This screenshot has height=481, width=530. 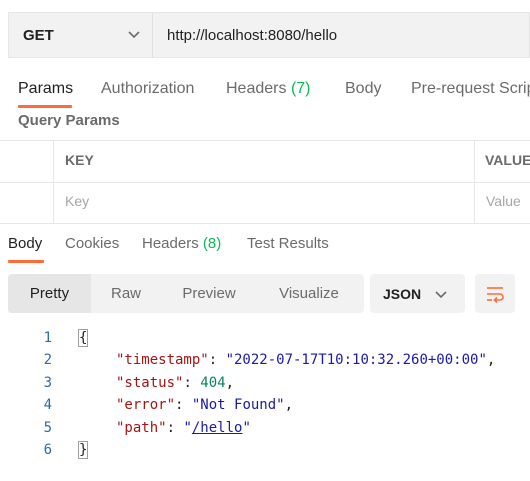 I want to click on tab-body: Body, so click(x=363, y=89).